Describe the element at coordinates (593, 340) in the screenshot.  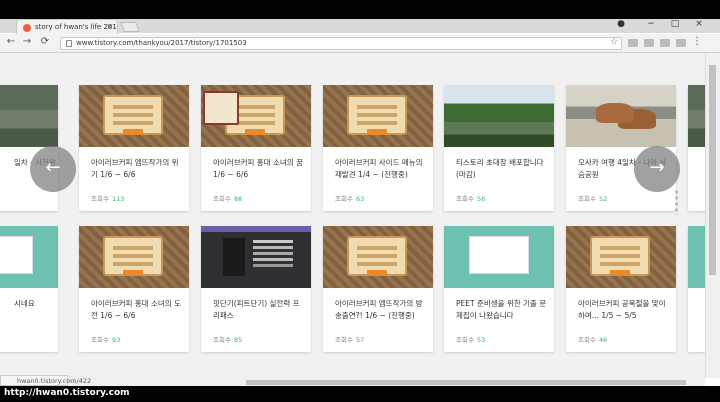
I see `view-count: 조회수 46` at that location.